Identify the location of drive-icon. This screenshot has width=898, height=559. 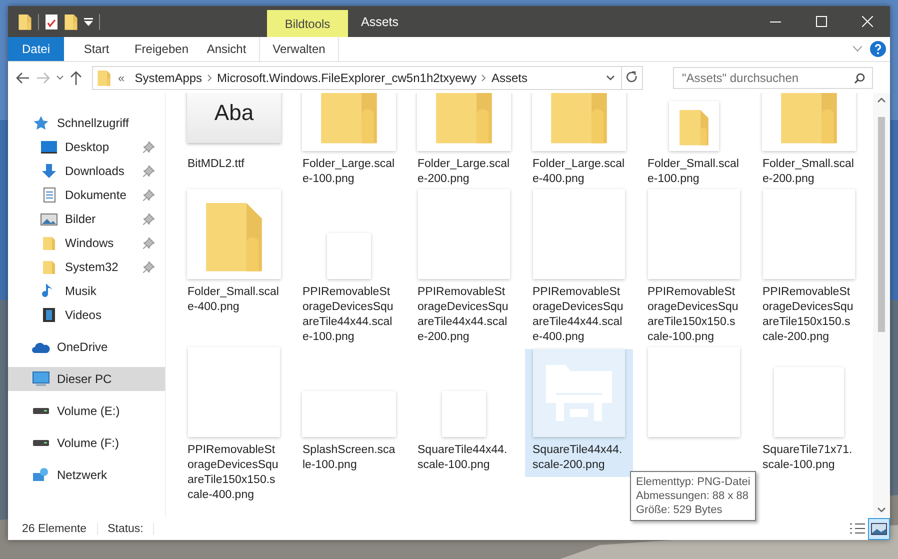
(41, 443).